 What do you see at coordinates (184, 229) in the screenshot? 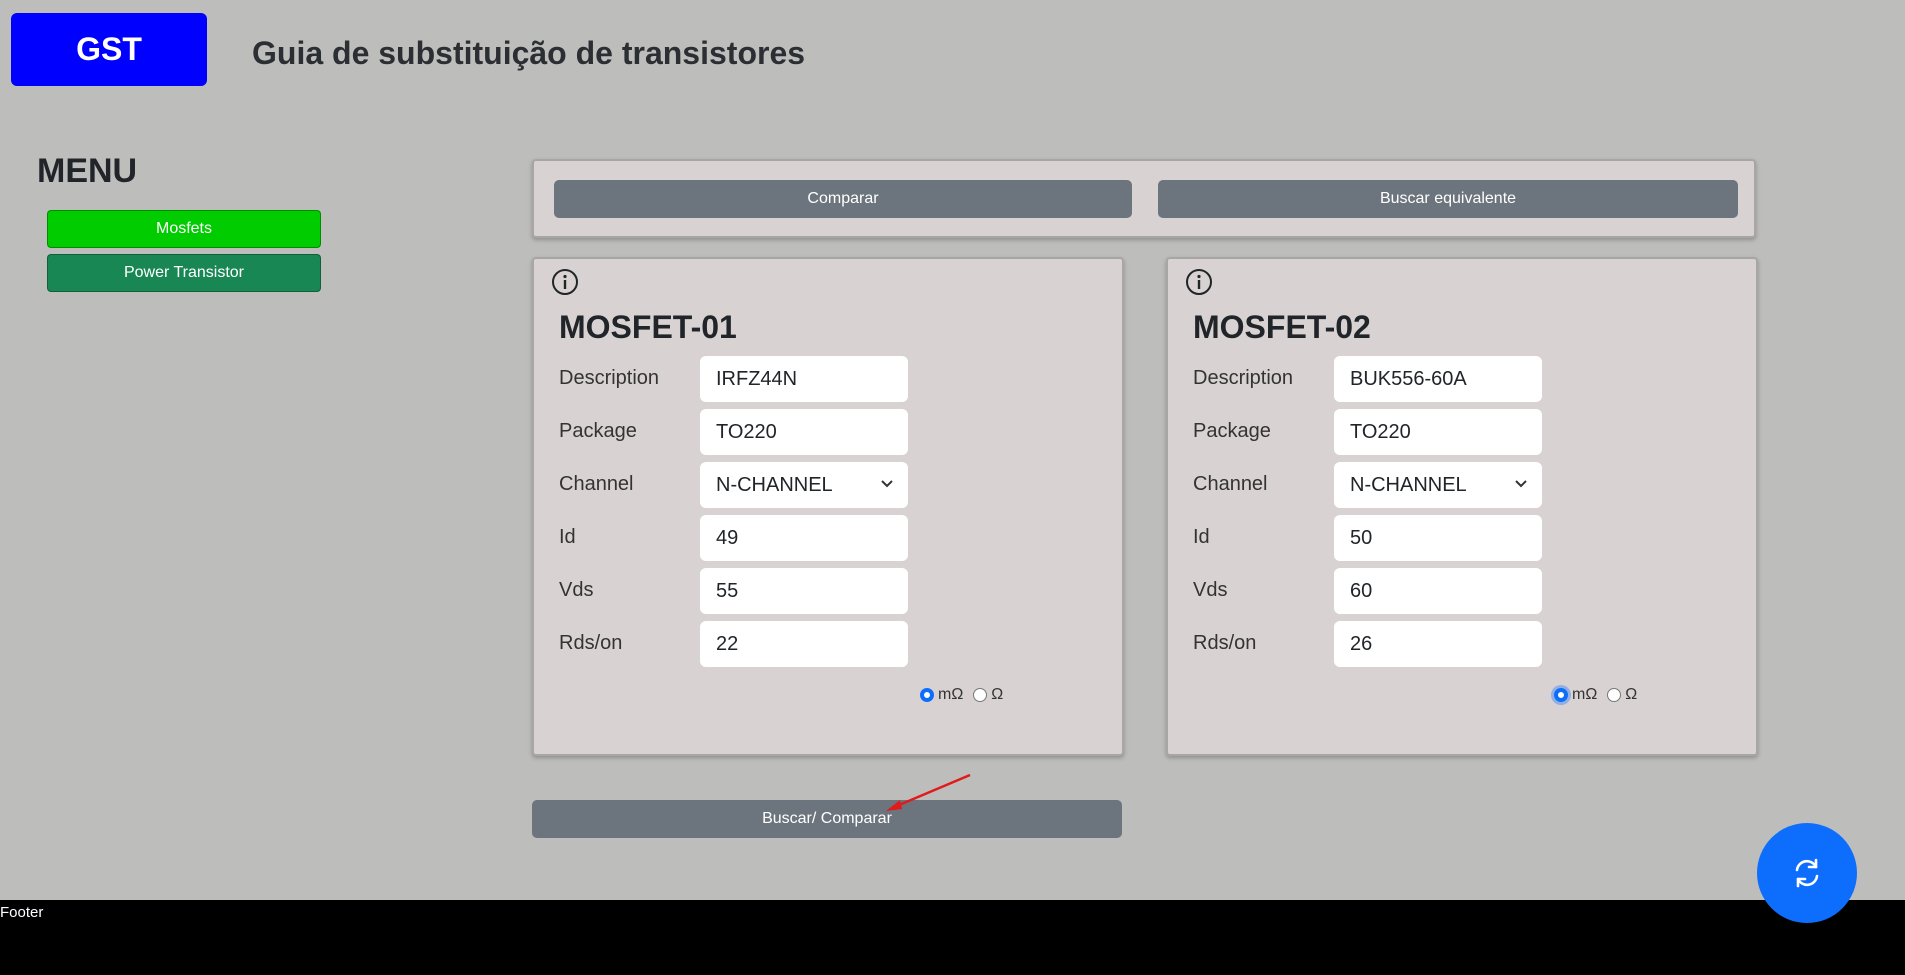
I see `menu-item-mosfets: Mosfets` at bounding box center [184, 229].